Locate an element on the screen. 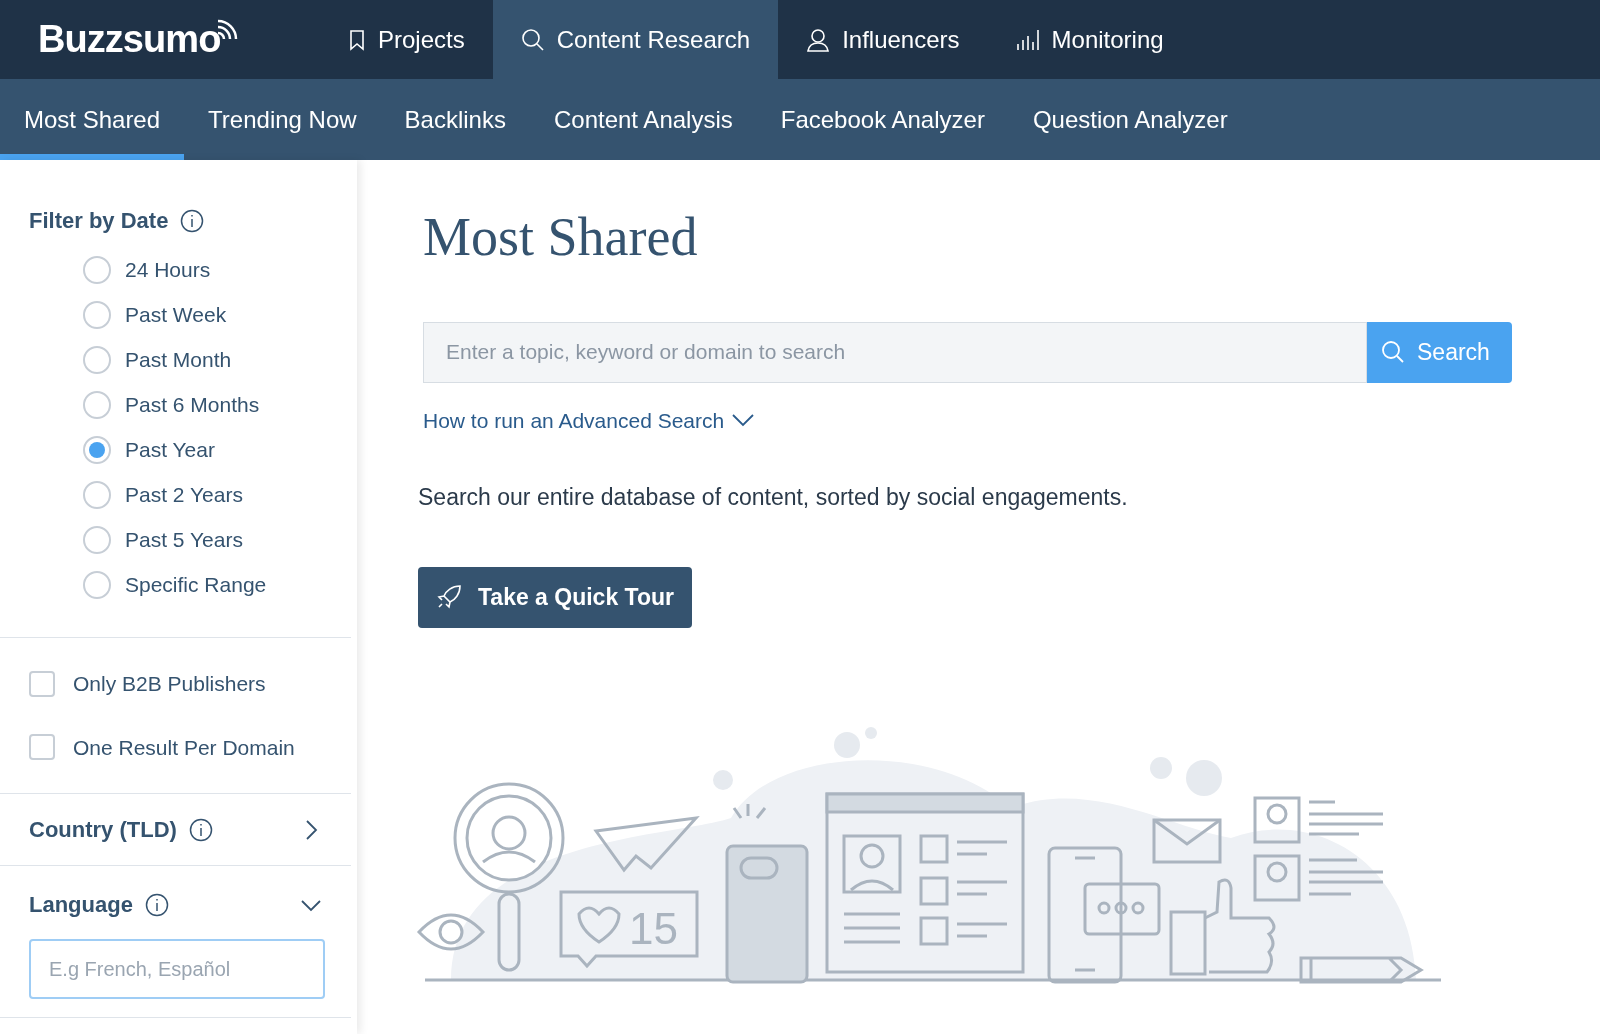  description-text: Search our entire database of content, sorted by social engagements. is located at coordinates (773, 497).